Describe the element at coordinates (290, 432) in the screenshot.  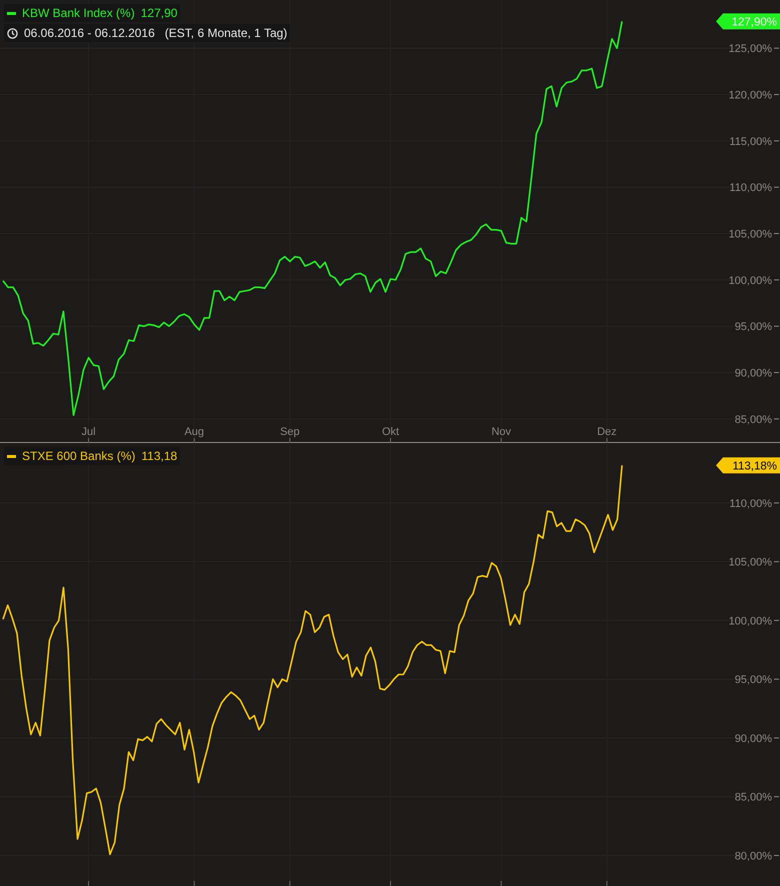
I see `month-label: Sep` at that location.